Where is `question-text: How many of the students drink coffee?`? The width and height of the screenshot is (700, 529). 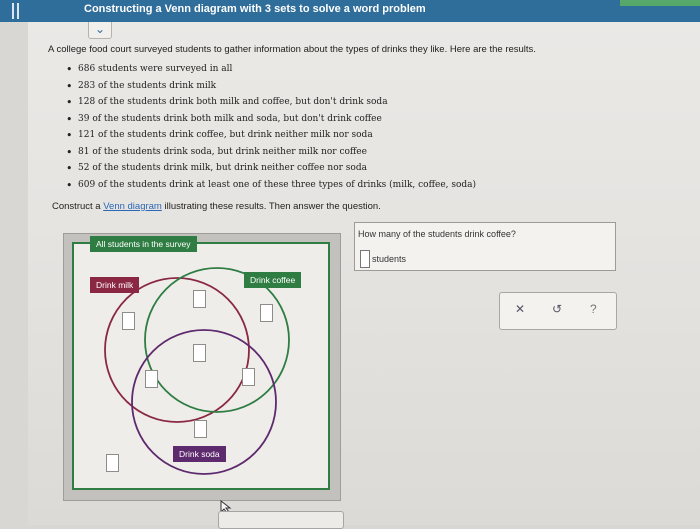 question-text: How many of the students drink coffee? is located at coordinates (437, 234).